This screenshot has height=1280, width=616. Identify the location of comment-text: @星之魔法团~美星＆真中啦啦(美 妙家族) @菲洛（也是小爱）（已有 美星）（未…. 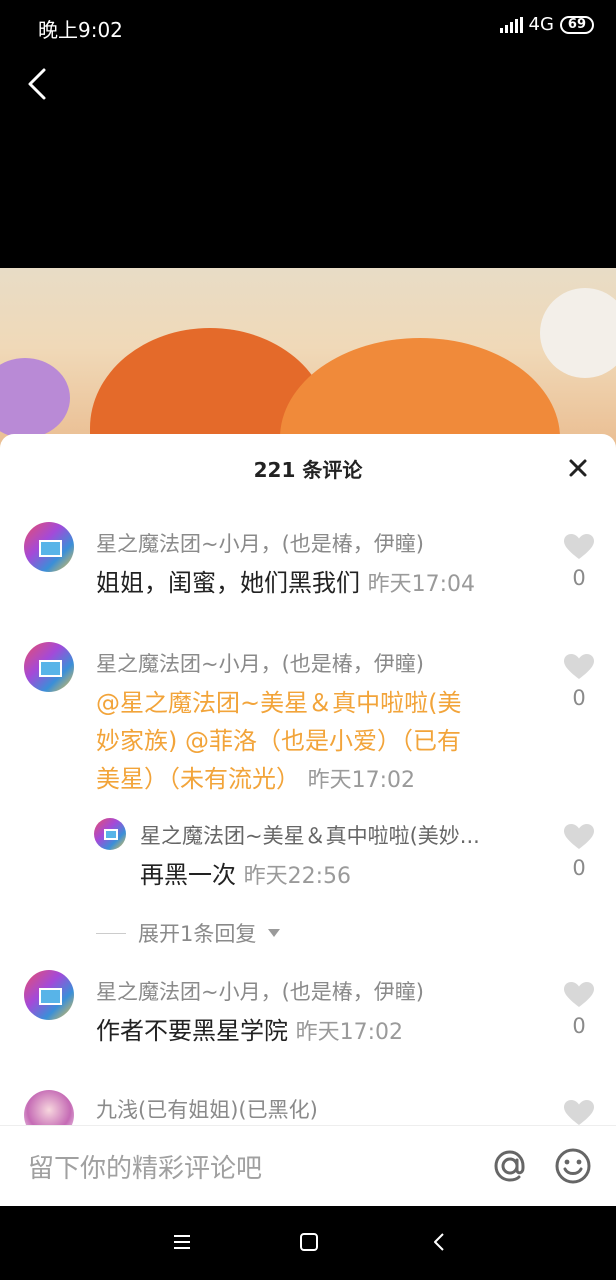
(321, 742).